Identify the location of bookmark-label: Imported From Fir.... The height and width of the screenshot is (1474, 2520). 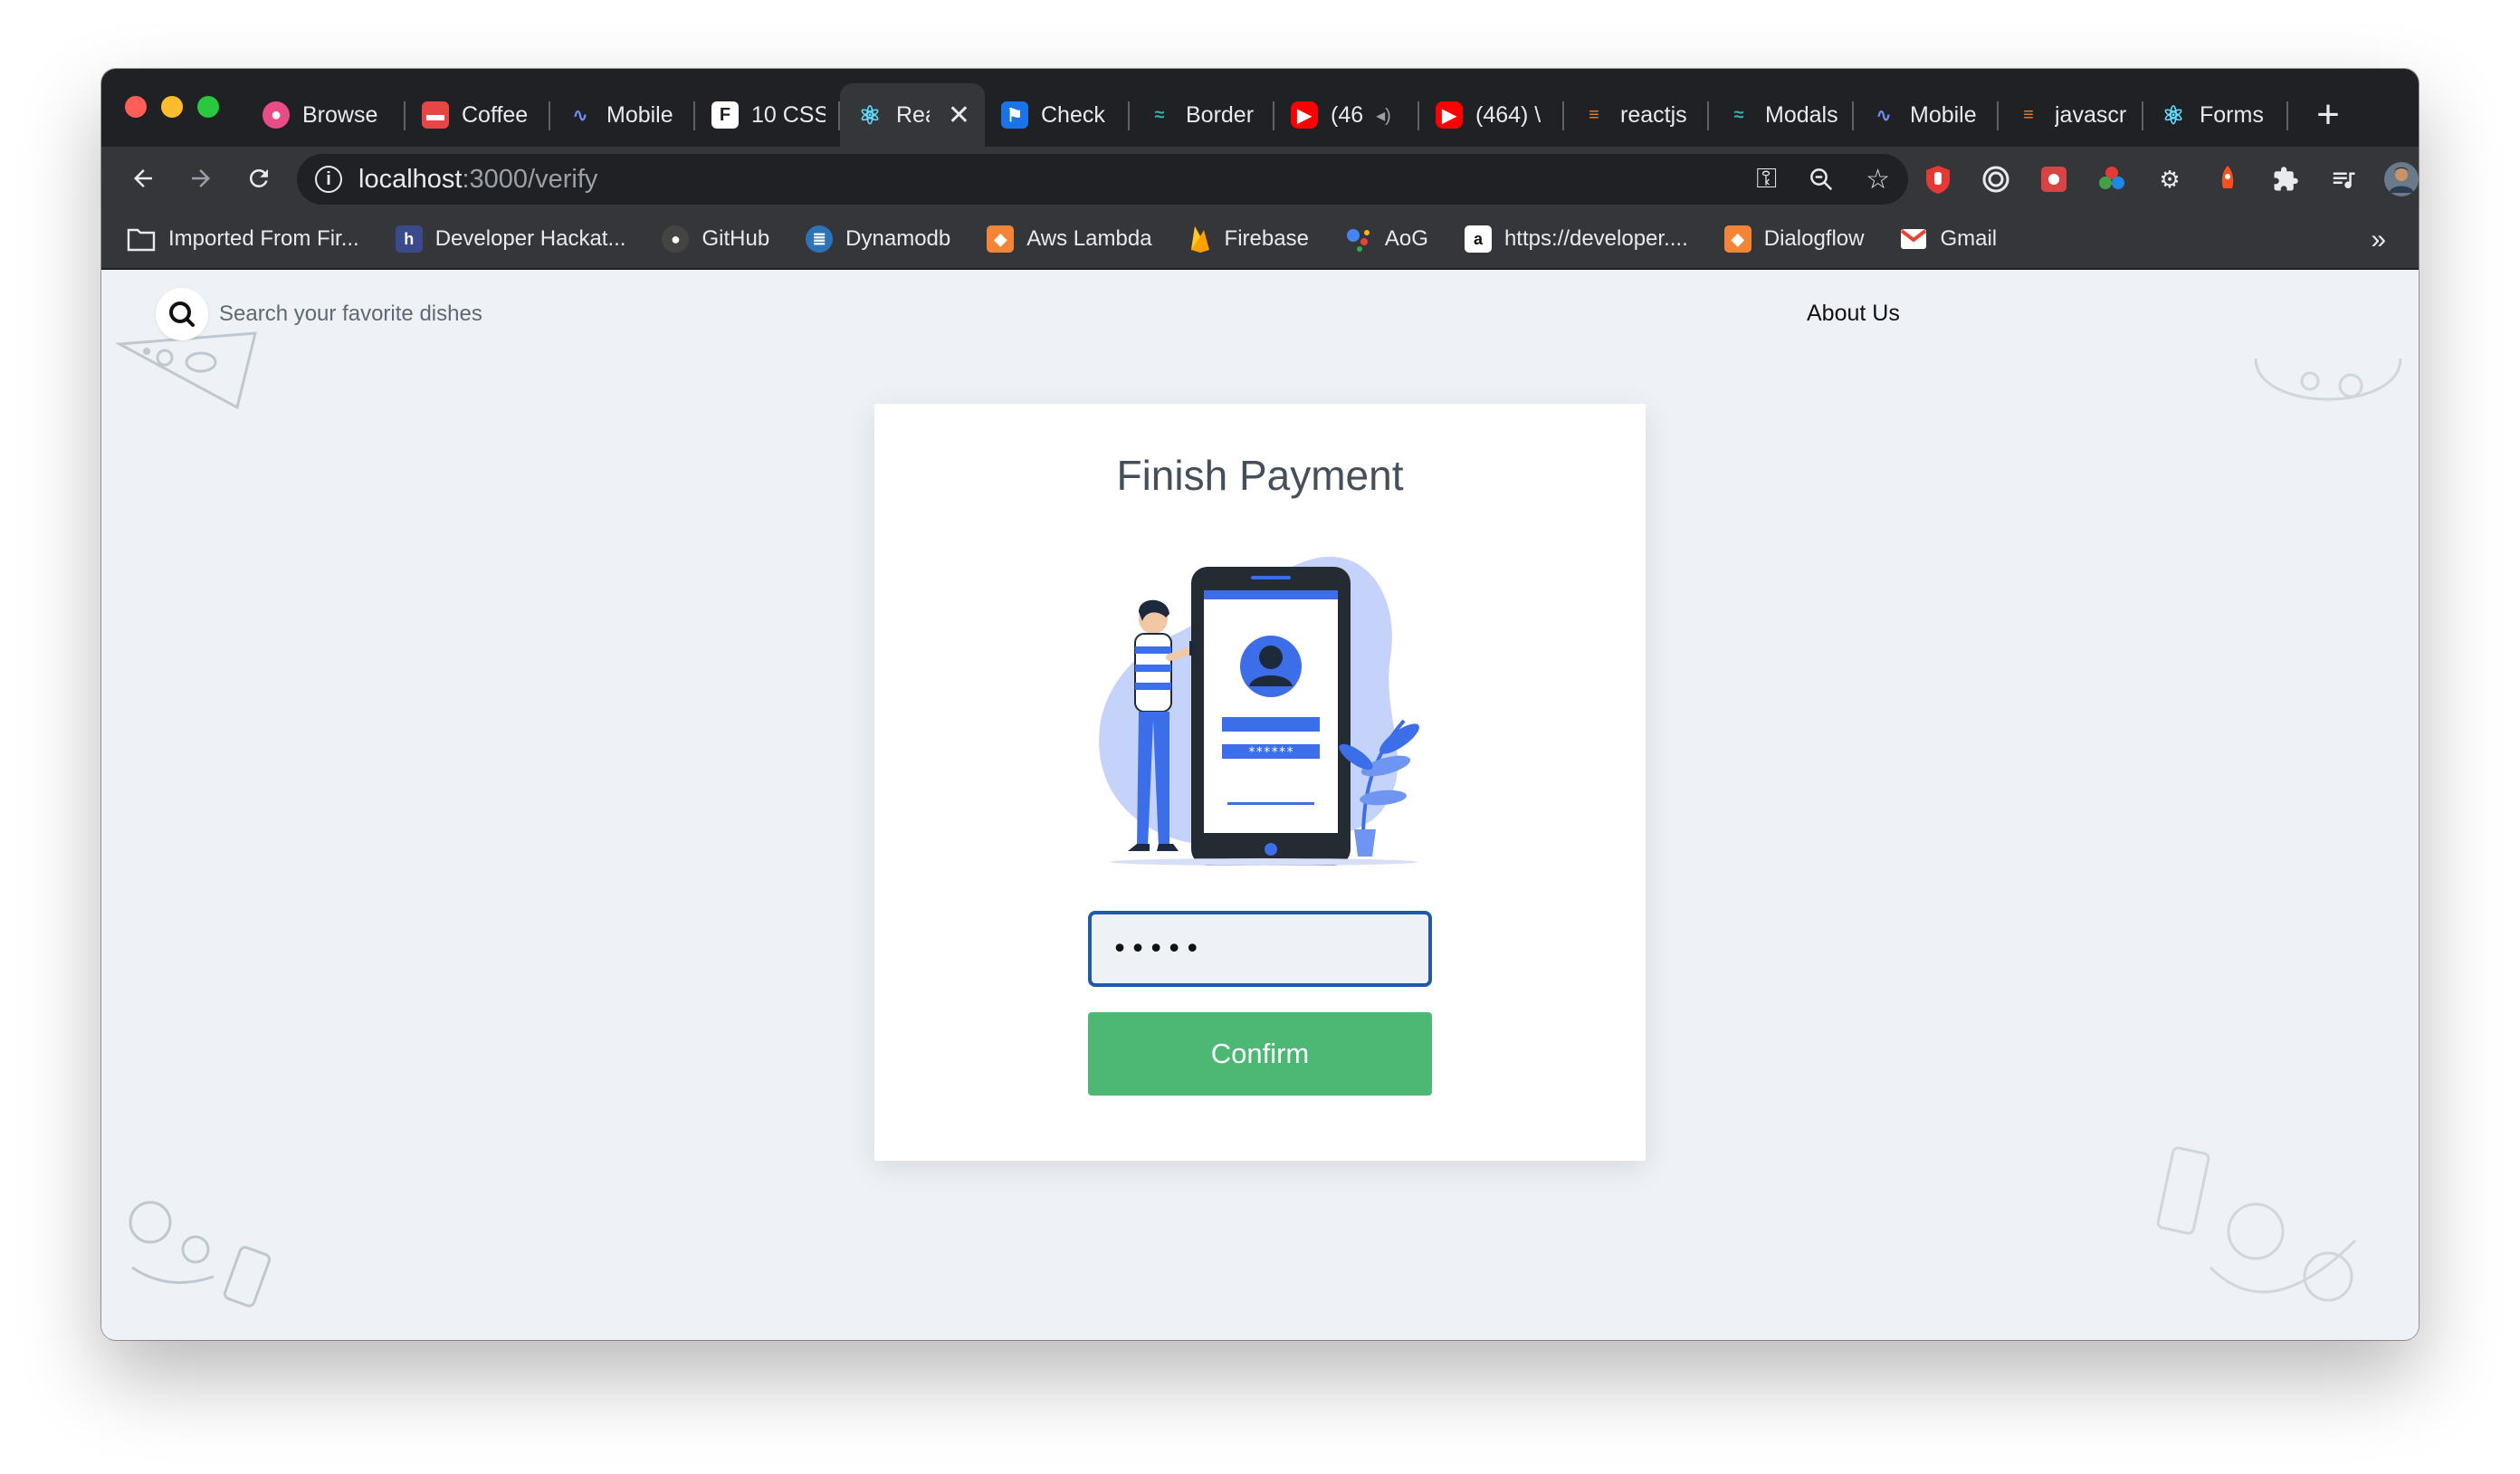
(263, 238).